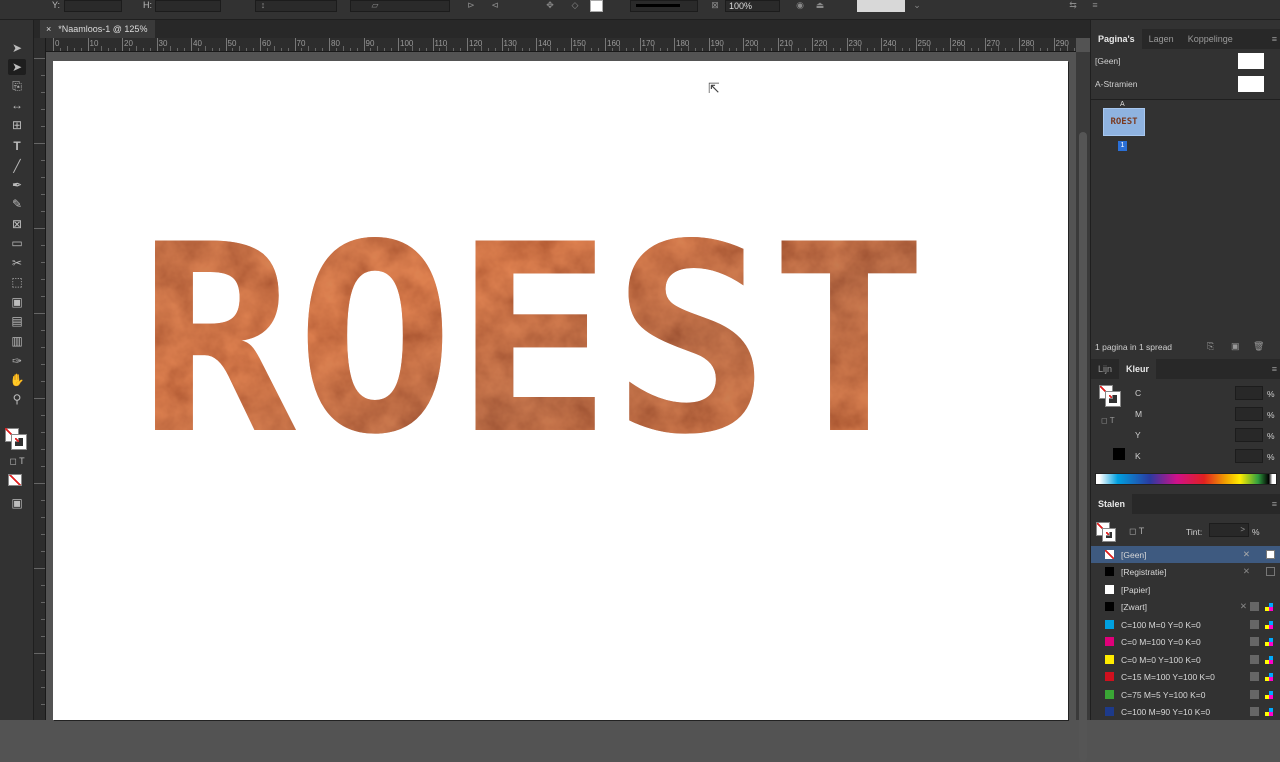 The image size is (1280, 762). What do you see at coordinates (17, 224) in the screenshot?
I see `rectangle-frame-tool-icon: ⊠` at bounding box center [17, 224].